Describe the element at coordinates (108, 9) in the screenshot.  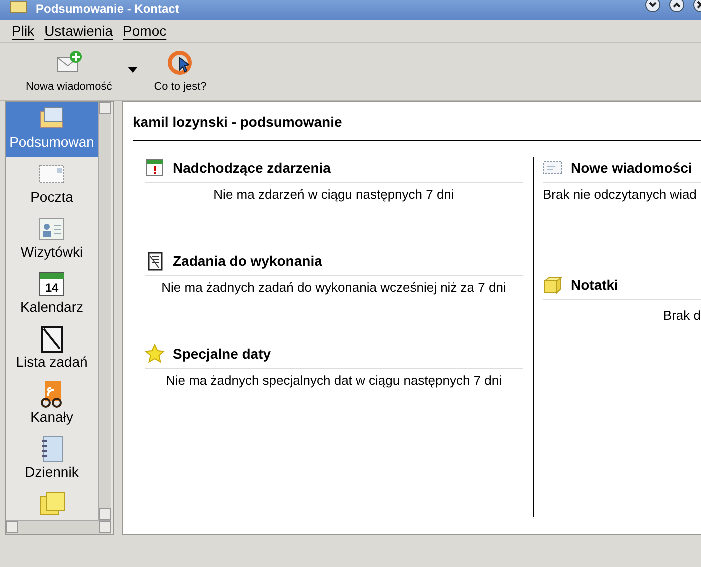
I see `window-title: Podsumowanie - Kontact` at that location.